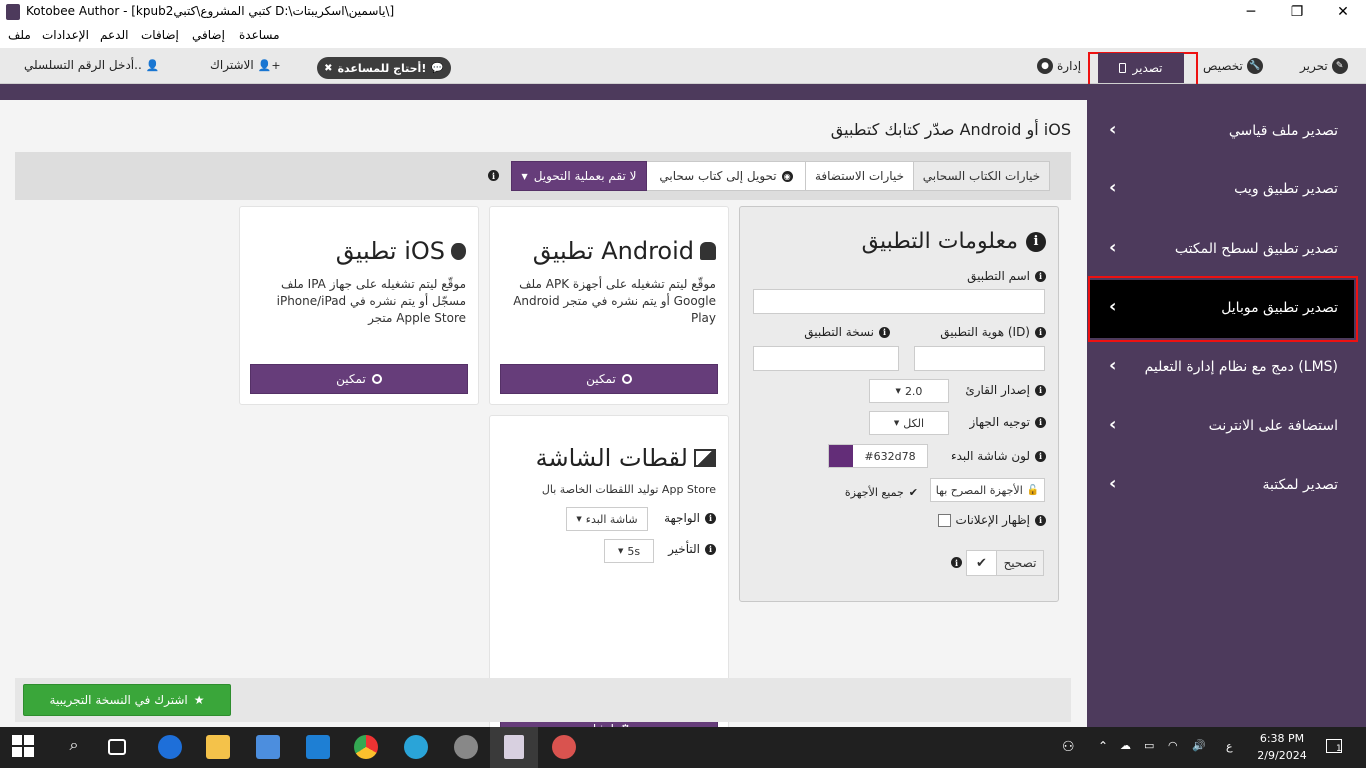 The image size is (1366, 768). What do you see at coordinates (268, 747) in the screenshot?
I see `store-icon` at bounding box center [268, 747].